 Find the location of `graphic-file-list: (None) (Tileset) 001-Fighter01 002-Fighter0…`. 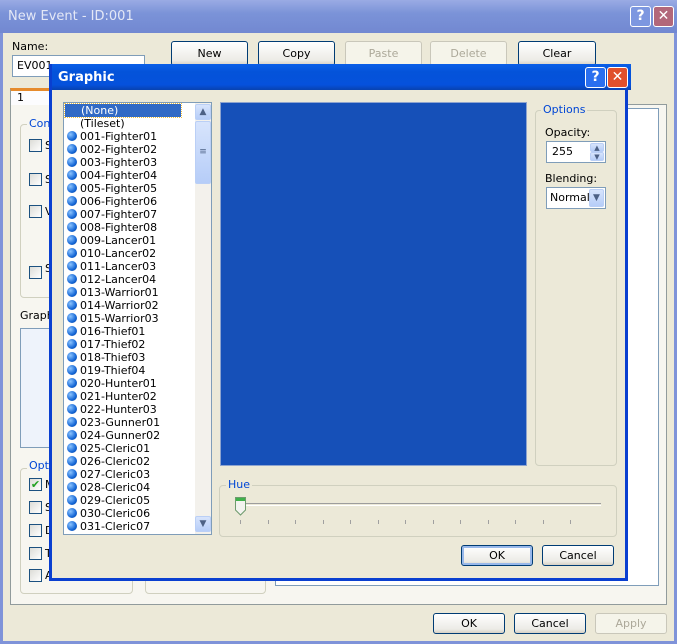

graphic-file-list: (None) (Tileset) 001-Fighter01 002-Fighter0… is located at coordinates (137, 318).